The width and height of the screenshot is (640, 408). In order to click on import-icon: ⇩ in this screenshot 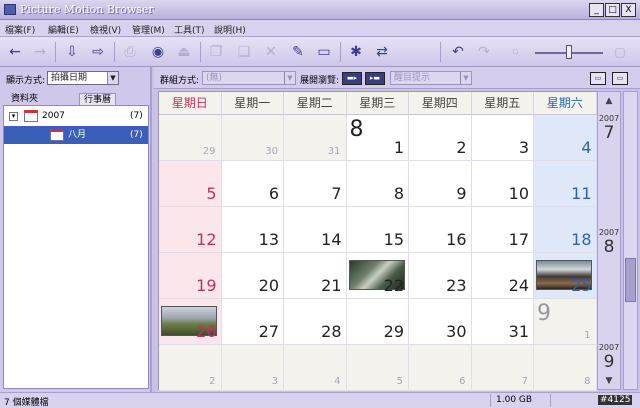, I will do `click(72, 52)`.